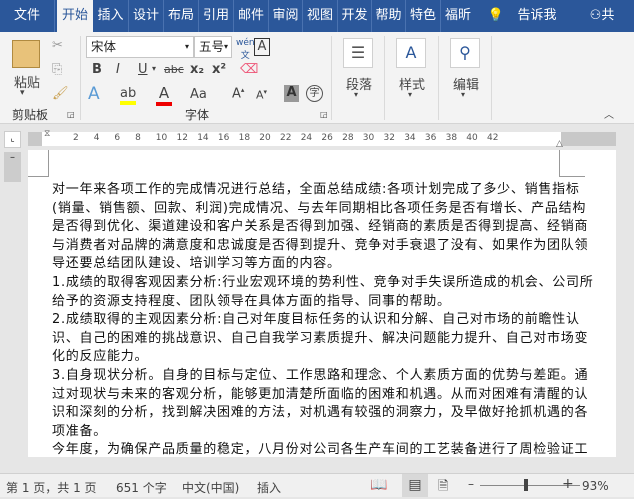 This screenshot has width=634, height=499. I want to click on document-line: 识、自己的困难的挑战意识、自己自我学习素质提升、解决问题能力提升、自己对市场变, so click(320, 338).